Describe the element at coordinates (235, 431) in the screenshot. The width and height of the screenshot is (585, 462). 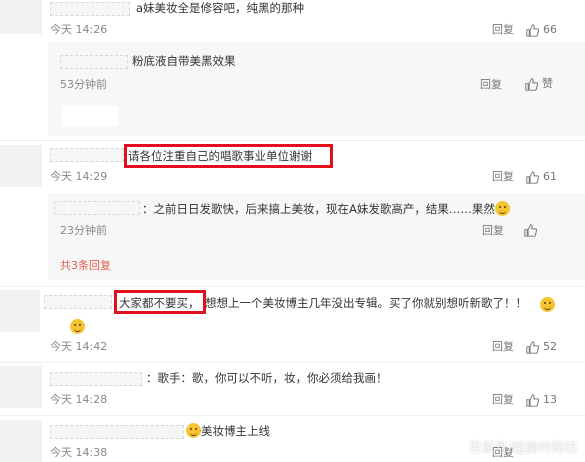
I see `comment-content: 美妆博主上线` at that location.